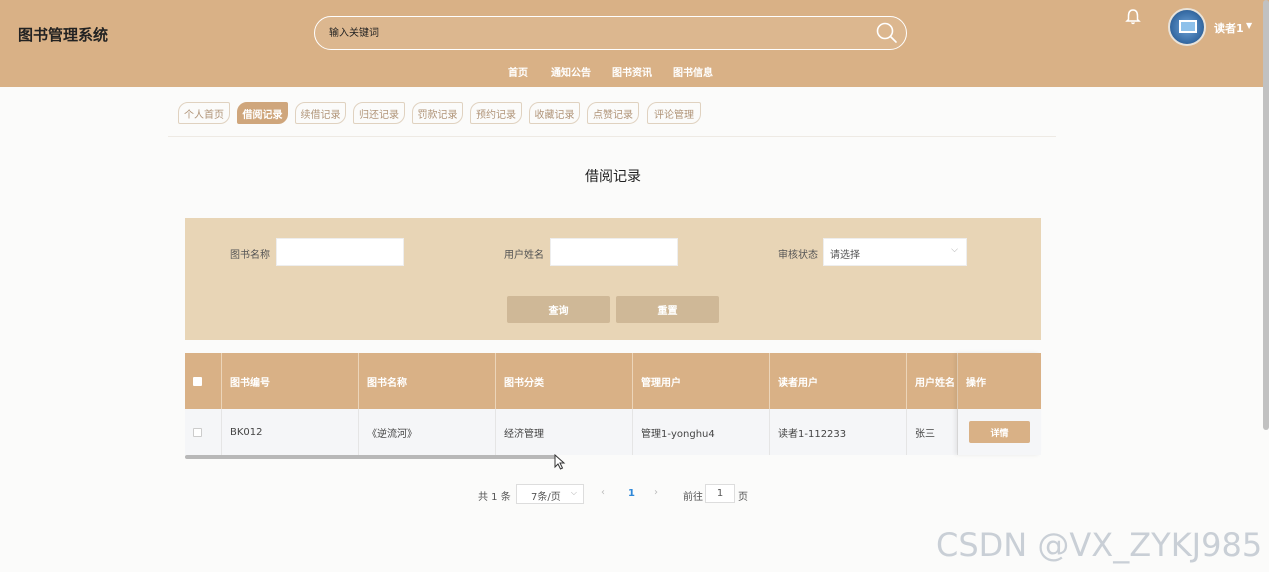  Describe the element at coordinates (204, 113) in the screenshot. I see `tab-personal-home: 个人首页` at that location.